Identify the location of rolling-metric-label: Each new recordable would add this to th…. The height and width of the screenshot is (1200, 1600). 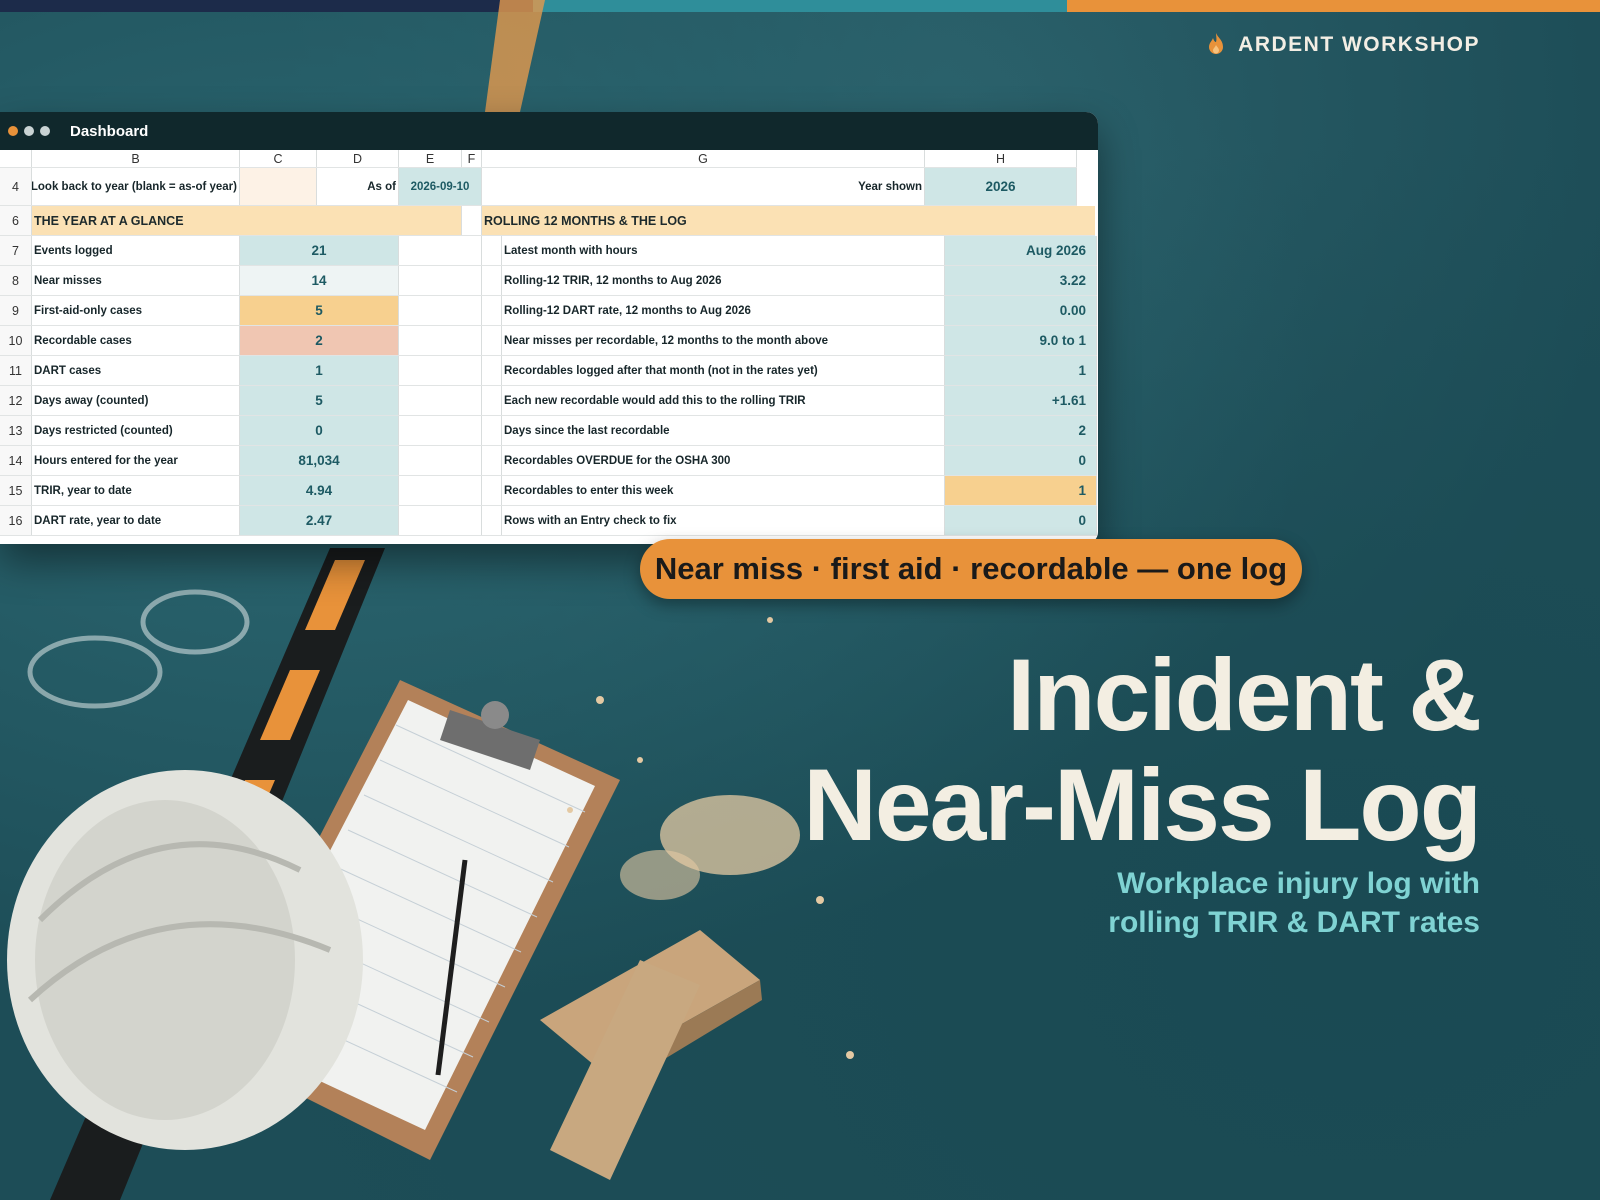
(723, 400).